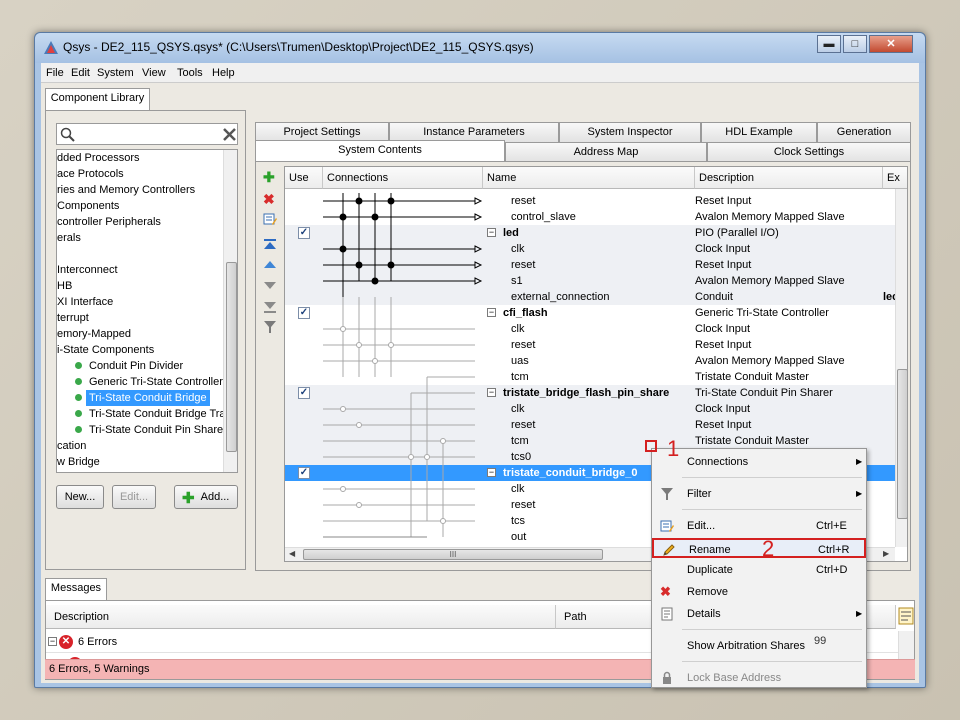  Describe the element at coordinates (73, 318) in the screenshot. I see `tree-item: terrupt` at that location.